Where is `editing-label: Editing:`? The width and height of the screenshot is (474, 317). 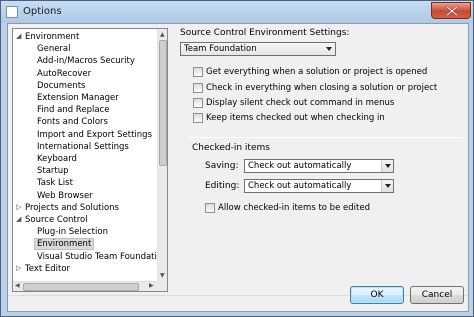
editing-label: Editing: is located at coordinates (222, 186).